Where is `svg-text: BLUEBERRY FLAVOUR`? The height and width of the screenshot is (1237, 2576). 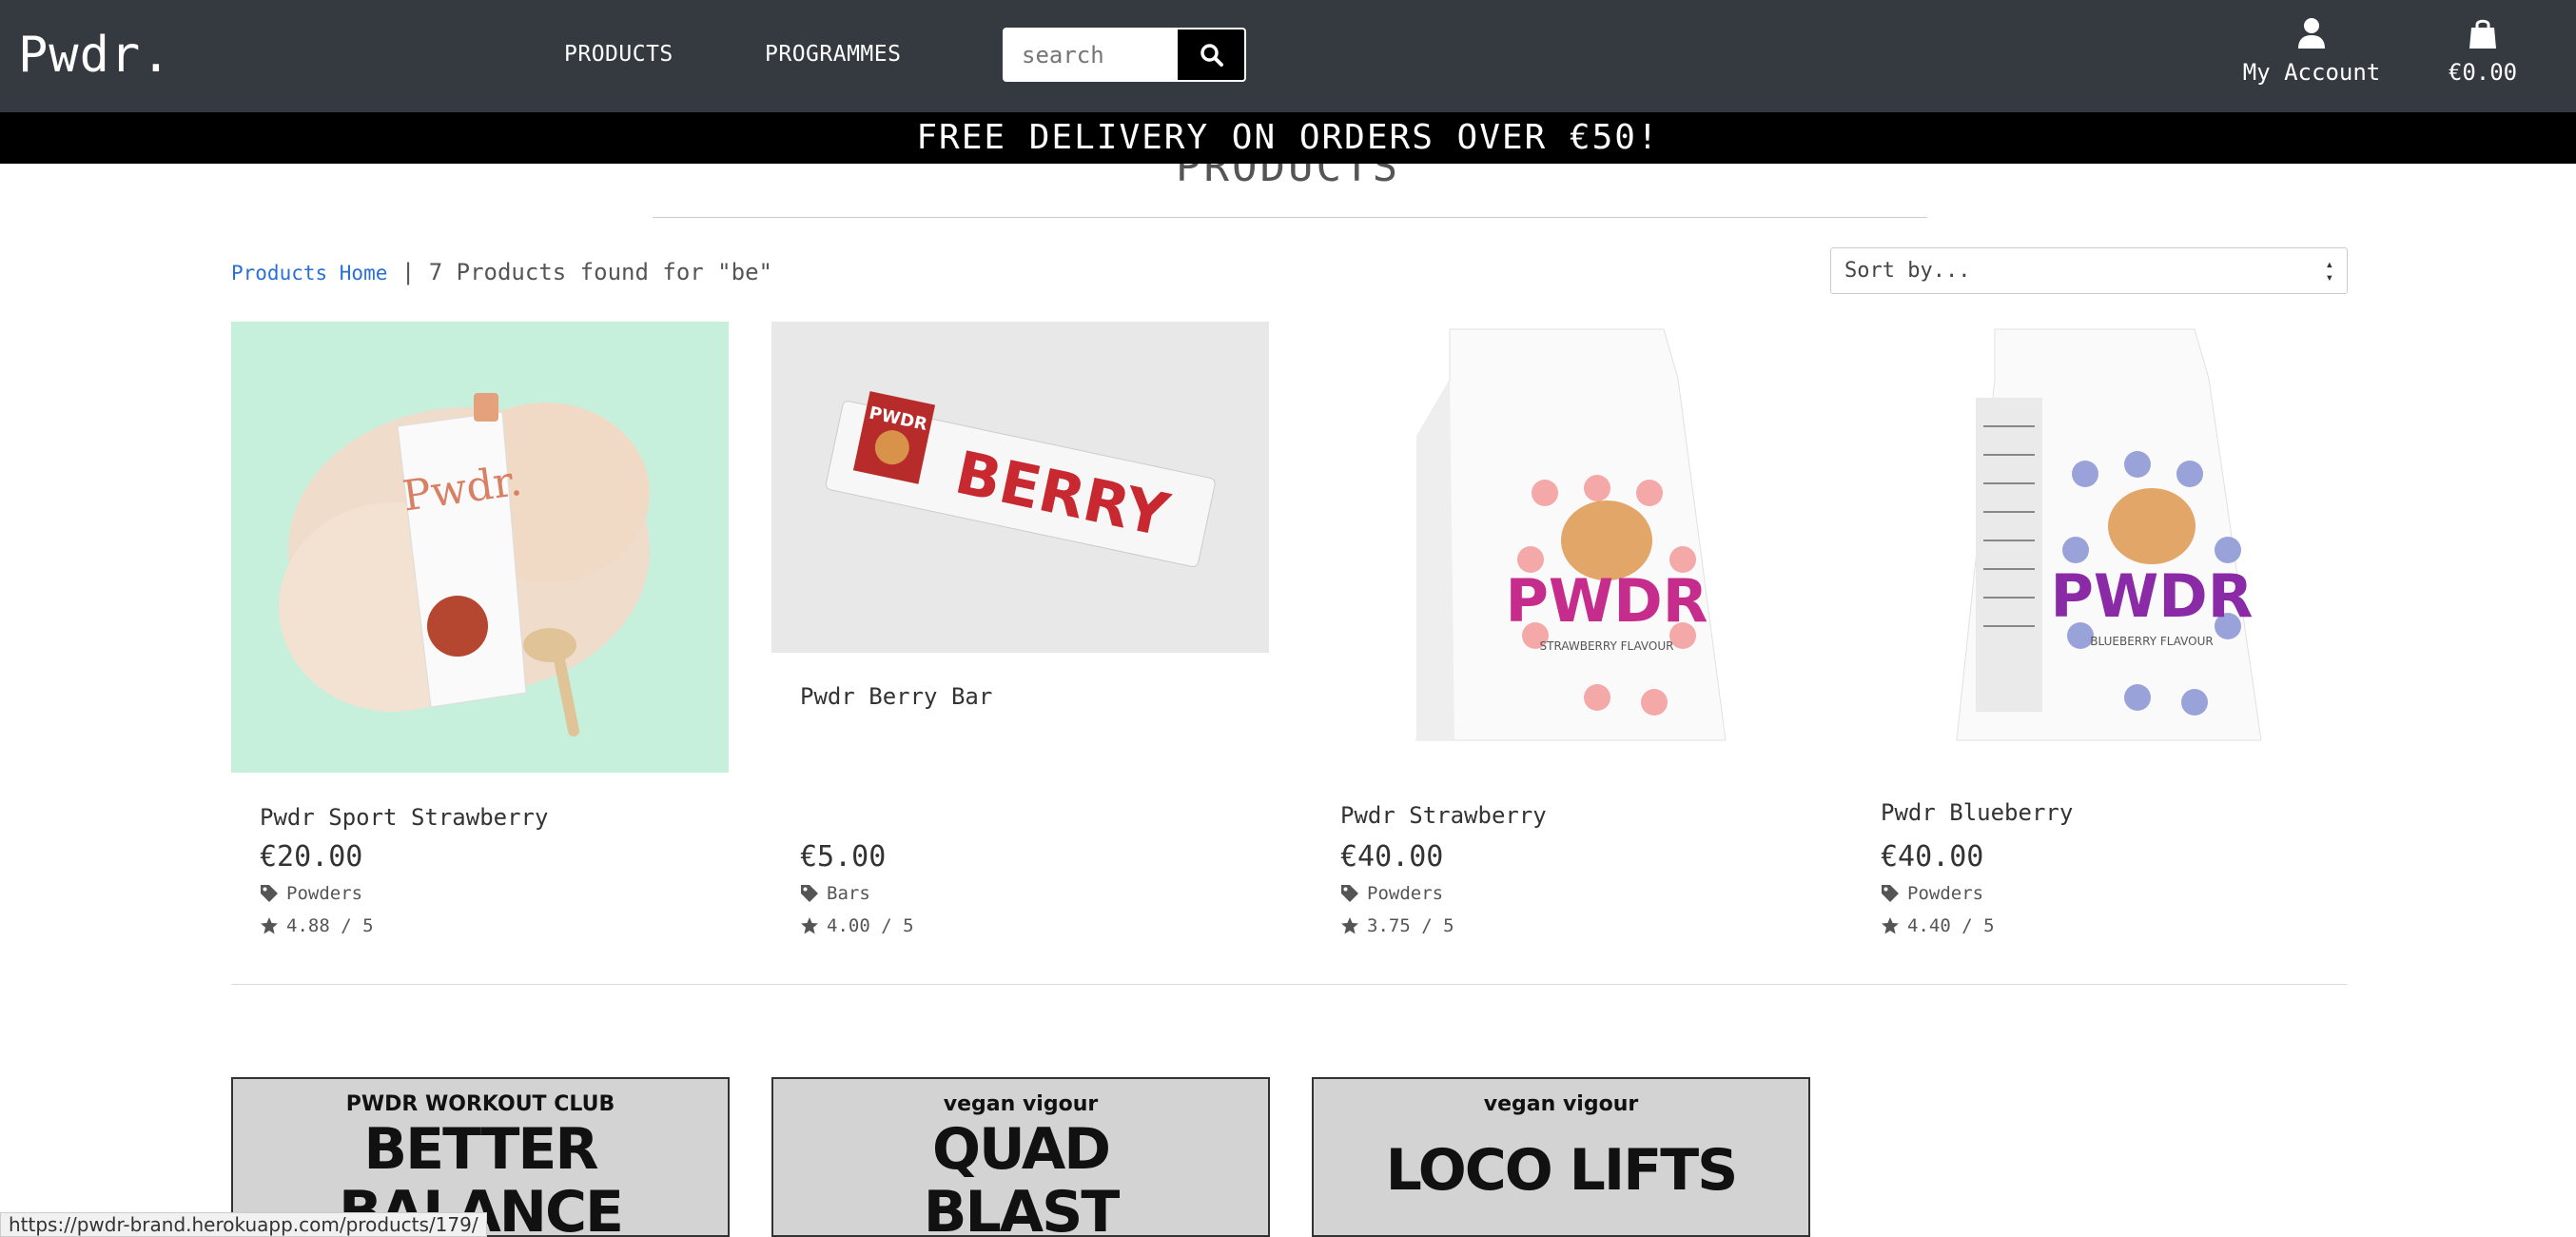
svg-text: BLUEBERRY FLAVOUR is located at coordinates (2152, 642).